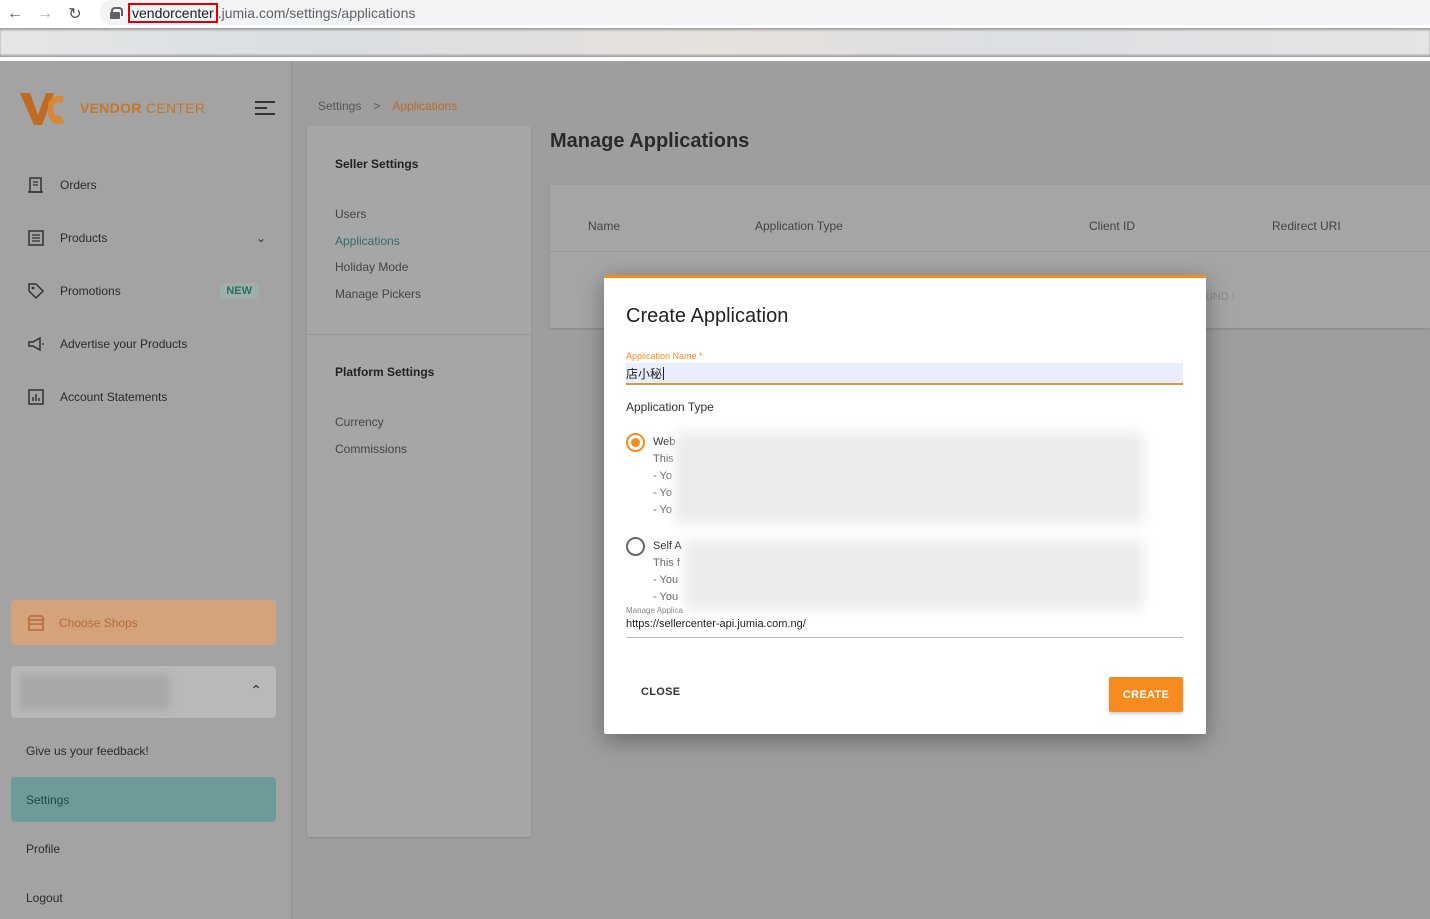 This screenshot has height=919, width=1430. What do you see at coordinates (143, 108) in the screenshot?
I see `logo-text: VENDOR CENTER` at bounding box center [143, 108].